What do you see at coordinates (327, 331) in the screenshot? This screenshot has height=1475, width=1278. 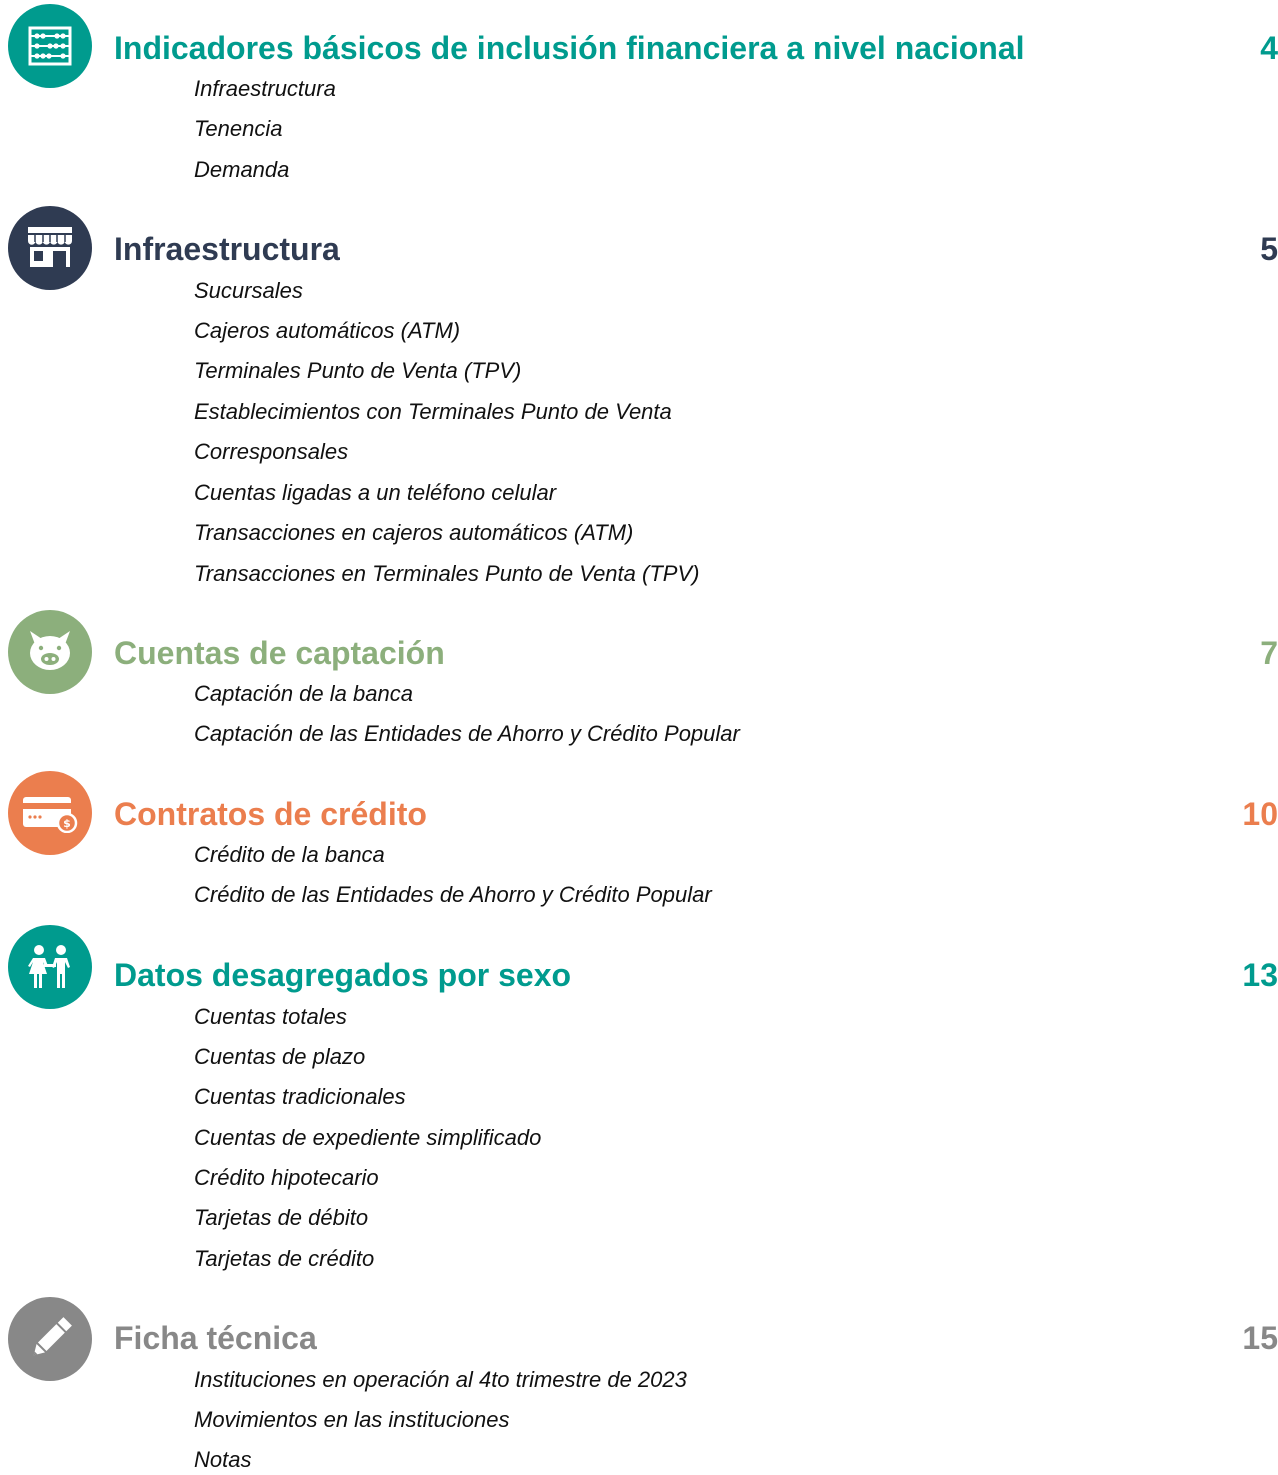 I see `toc-subitem: Cajeros automáticos (ATM)` at bounding box center [327, 331].